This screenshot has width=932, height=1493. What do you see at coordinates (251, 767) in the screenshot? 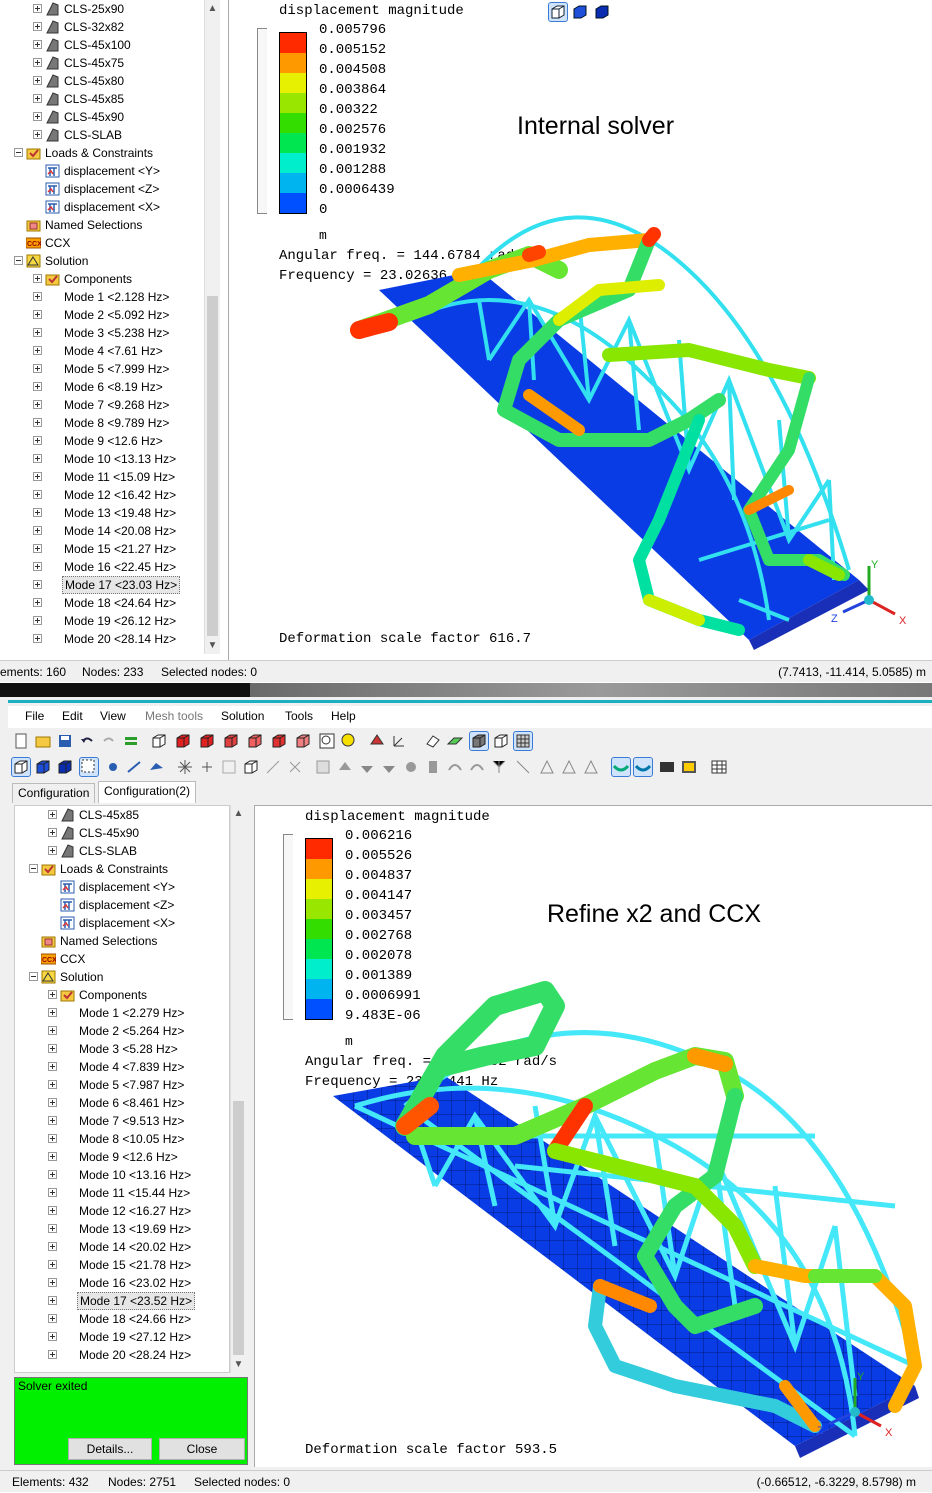
I see `show-icon` at bounding box center [251, 767].